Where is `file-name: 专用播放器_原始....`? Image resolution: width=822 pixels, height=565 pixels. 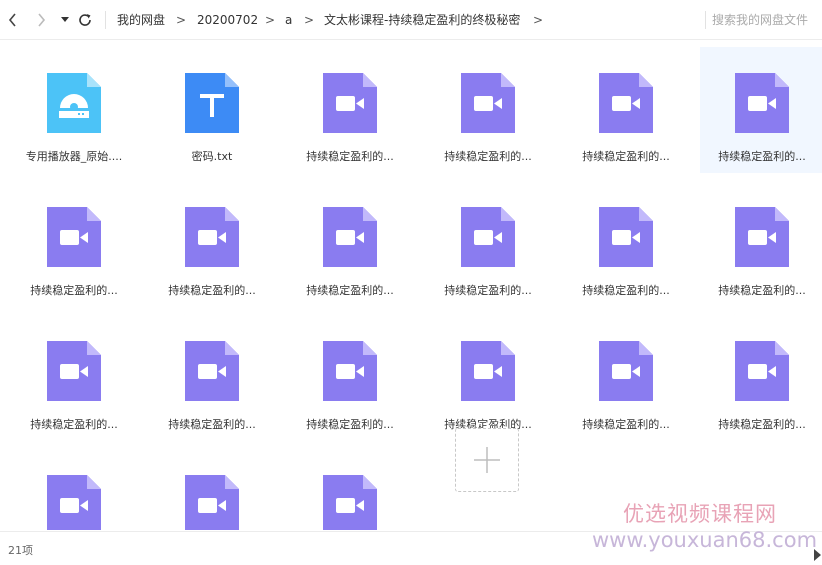
file-name: 专用播放器_原始.... is located at coordinates (74, 156).